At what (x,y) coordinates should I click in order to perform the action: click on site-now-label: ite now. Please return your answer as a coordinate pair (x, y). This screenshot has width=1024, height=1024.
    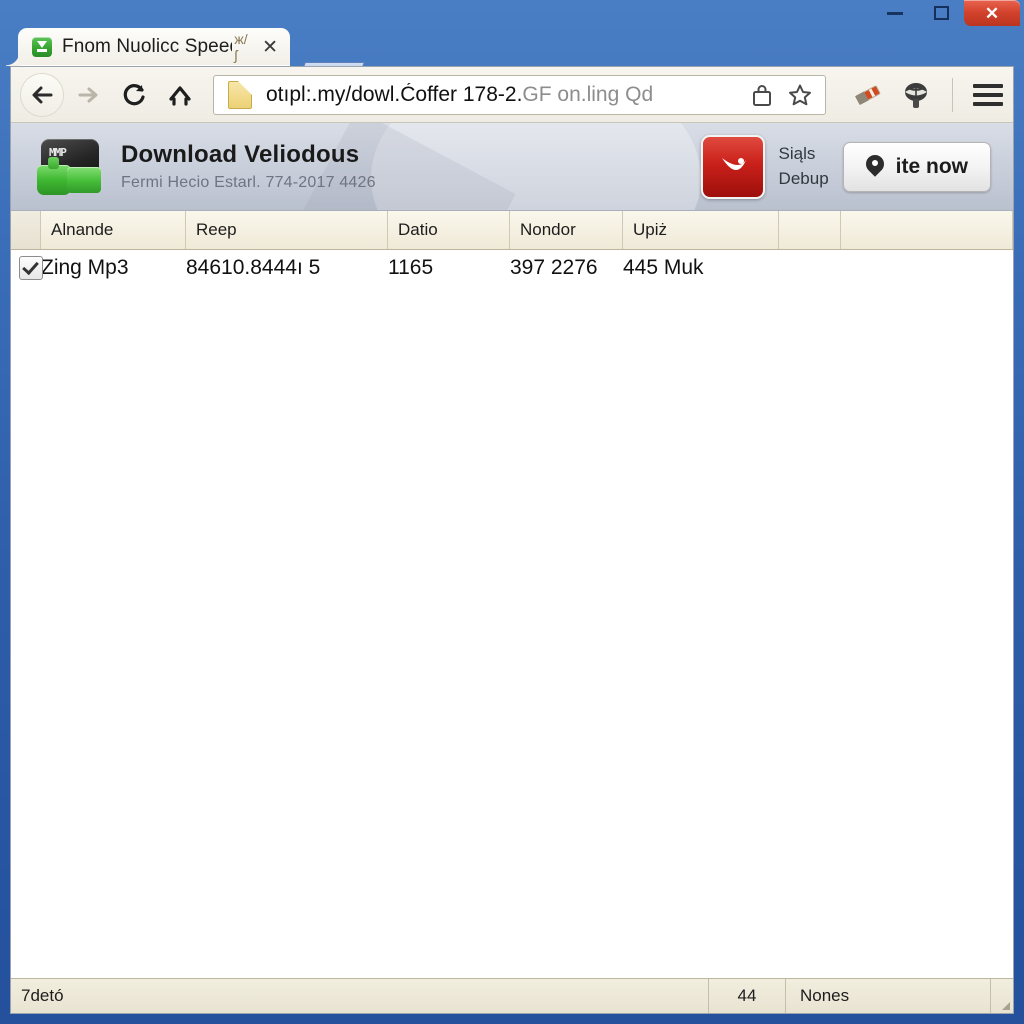
    Looking at the image, I should click on (931, 166).